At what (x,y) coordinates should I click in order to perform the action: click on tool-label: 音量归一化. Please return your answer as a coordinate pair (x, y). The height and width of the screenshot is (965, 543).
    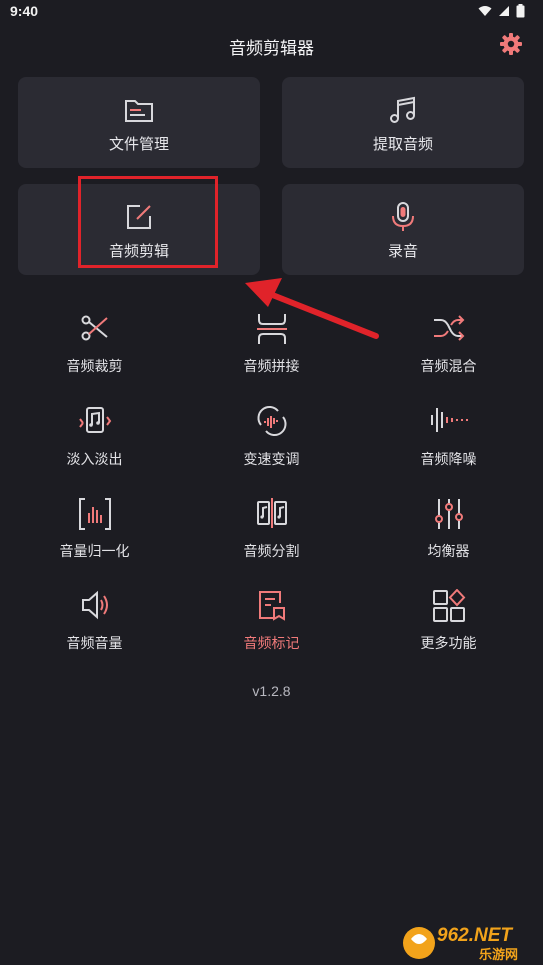
    Looking at the image, I should click on (94, 551).